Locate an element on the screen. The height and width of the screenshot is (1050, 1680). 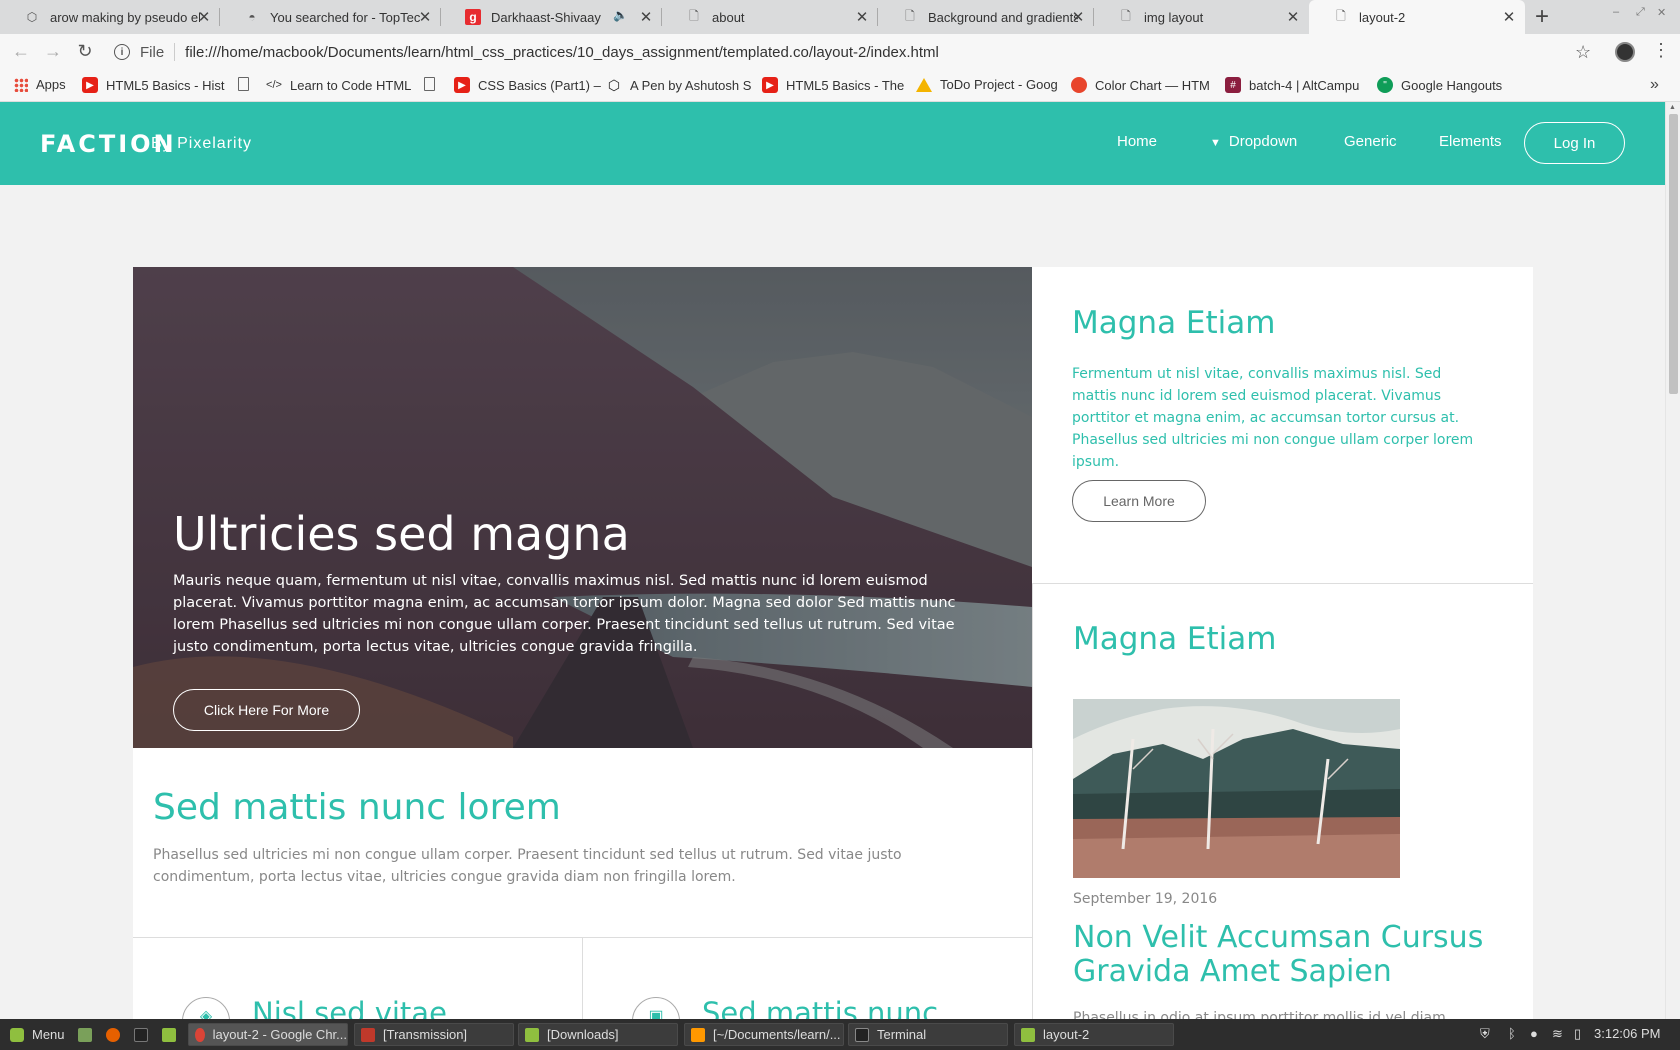
taskbar-window-terminal: Terminal is located at coordinates (928, 1034).